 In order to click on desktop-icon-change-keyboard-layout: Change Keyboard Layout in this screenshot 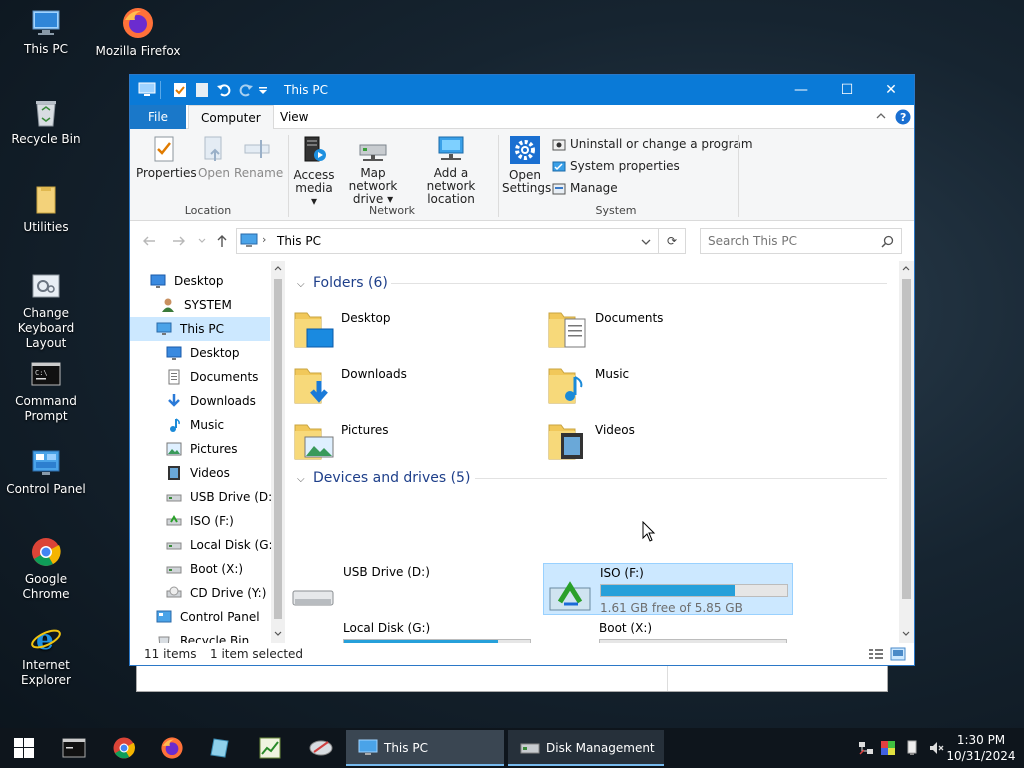, I will do `click(46, 311)`.